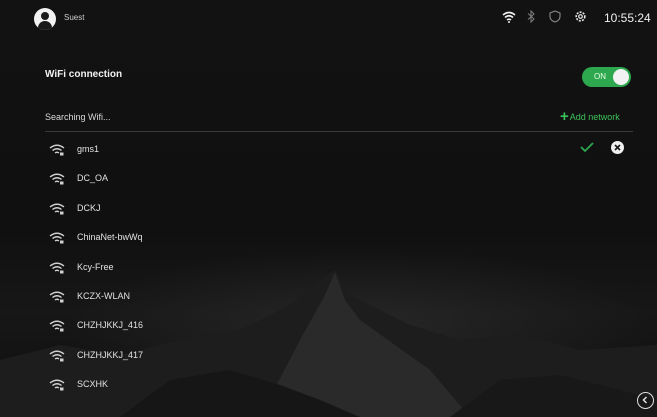  What do you see at coordinates (110, 237) in the screenshot?
I see `network-name: ChinaNet-bwWq` at bounding box center [110, 237].